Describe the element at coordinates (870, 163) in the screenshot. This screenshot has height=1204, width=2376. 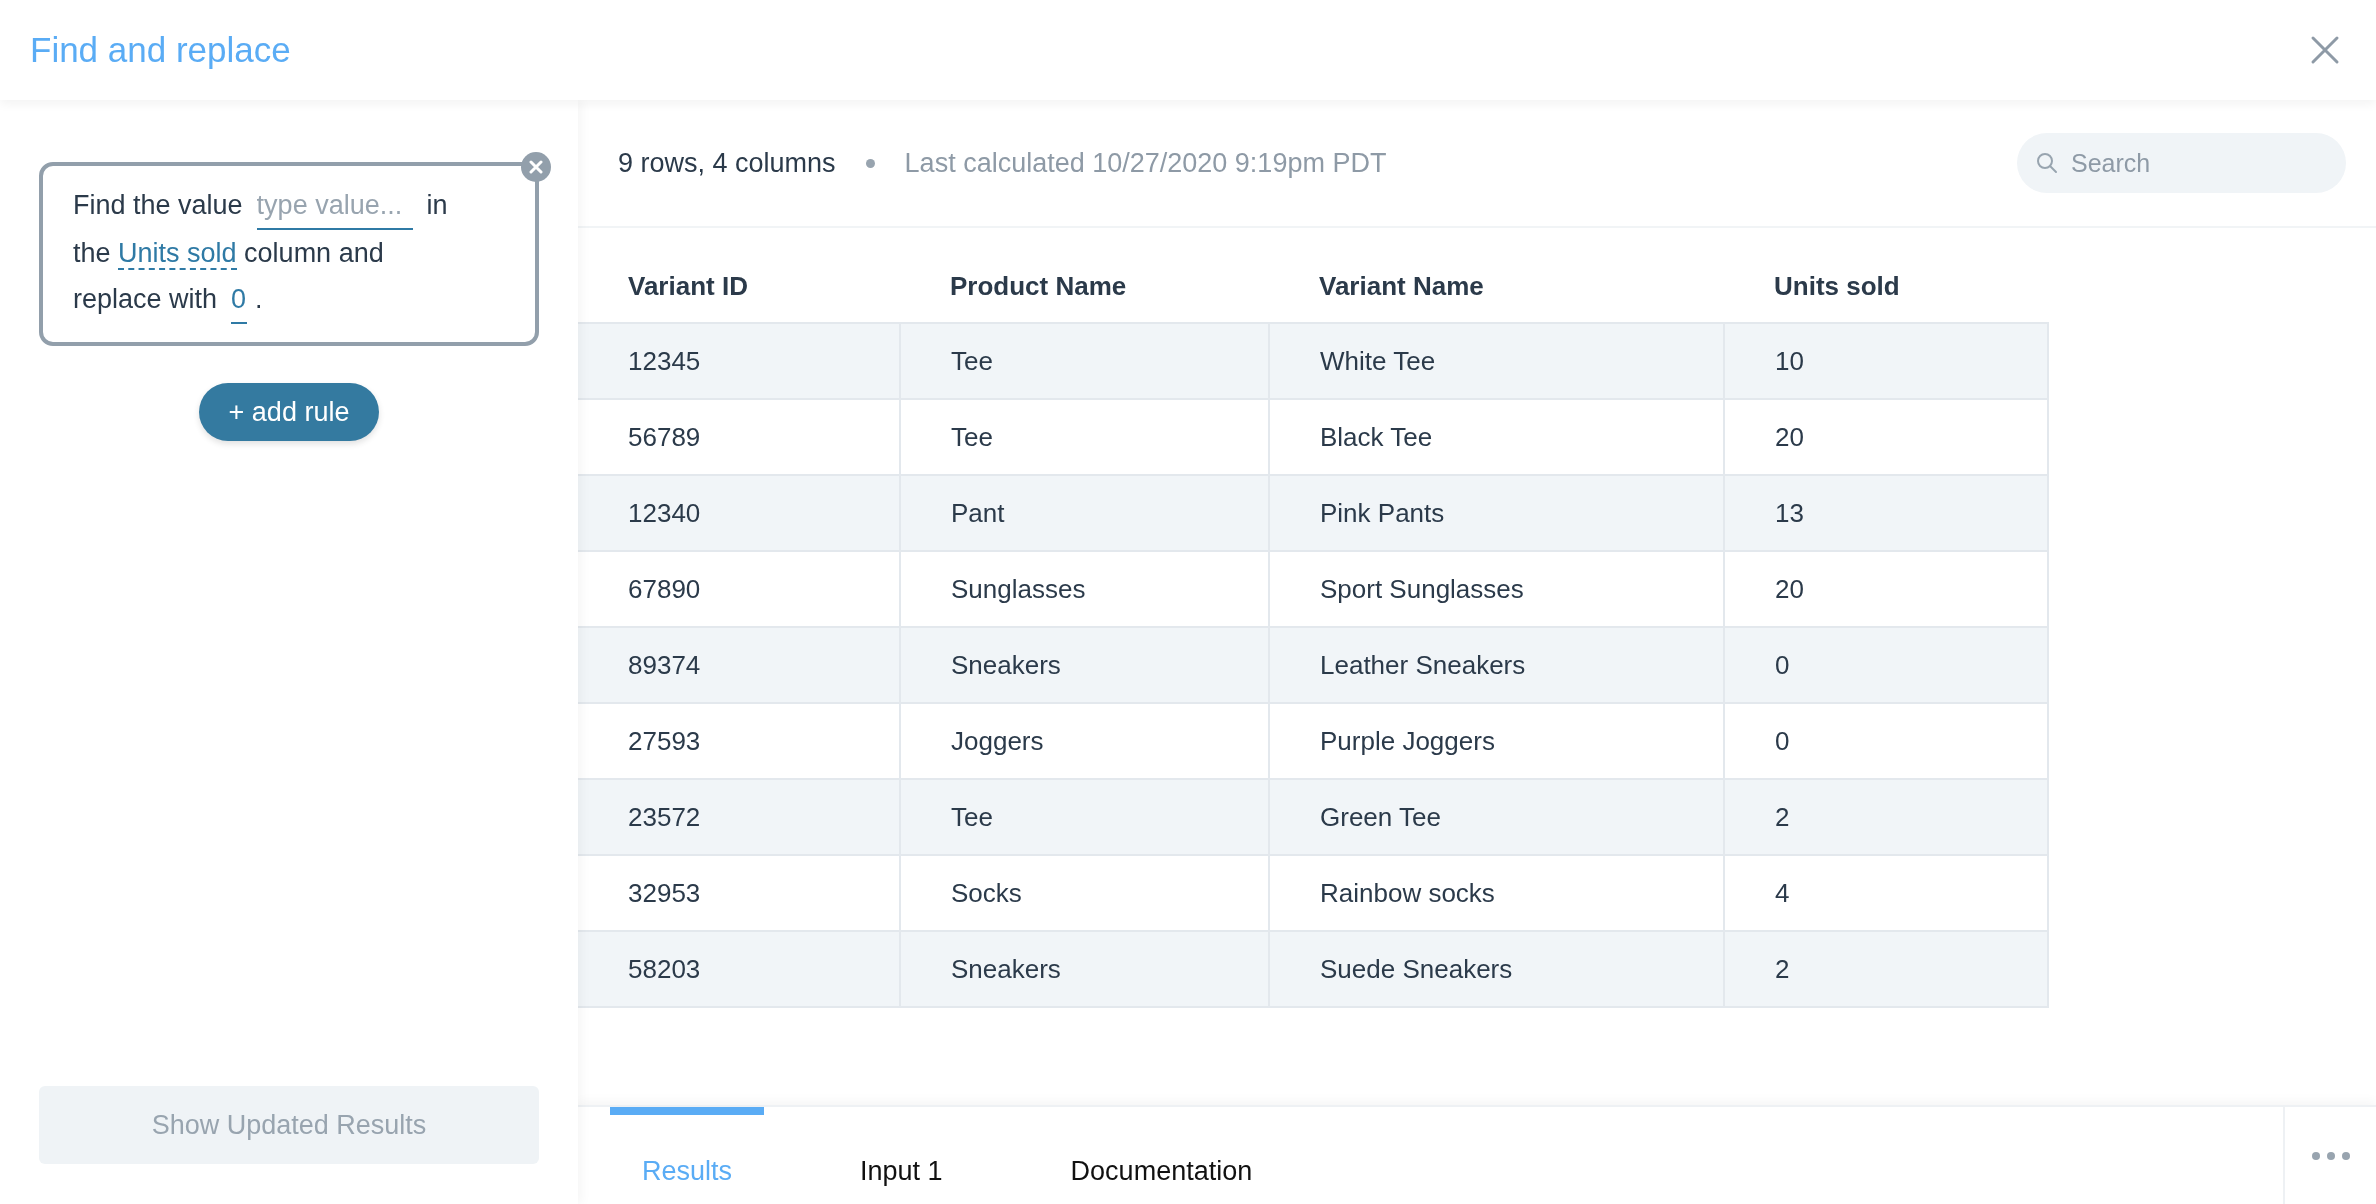
I see `separator-dot` at that location.